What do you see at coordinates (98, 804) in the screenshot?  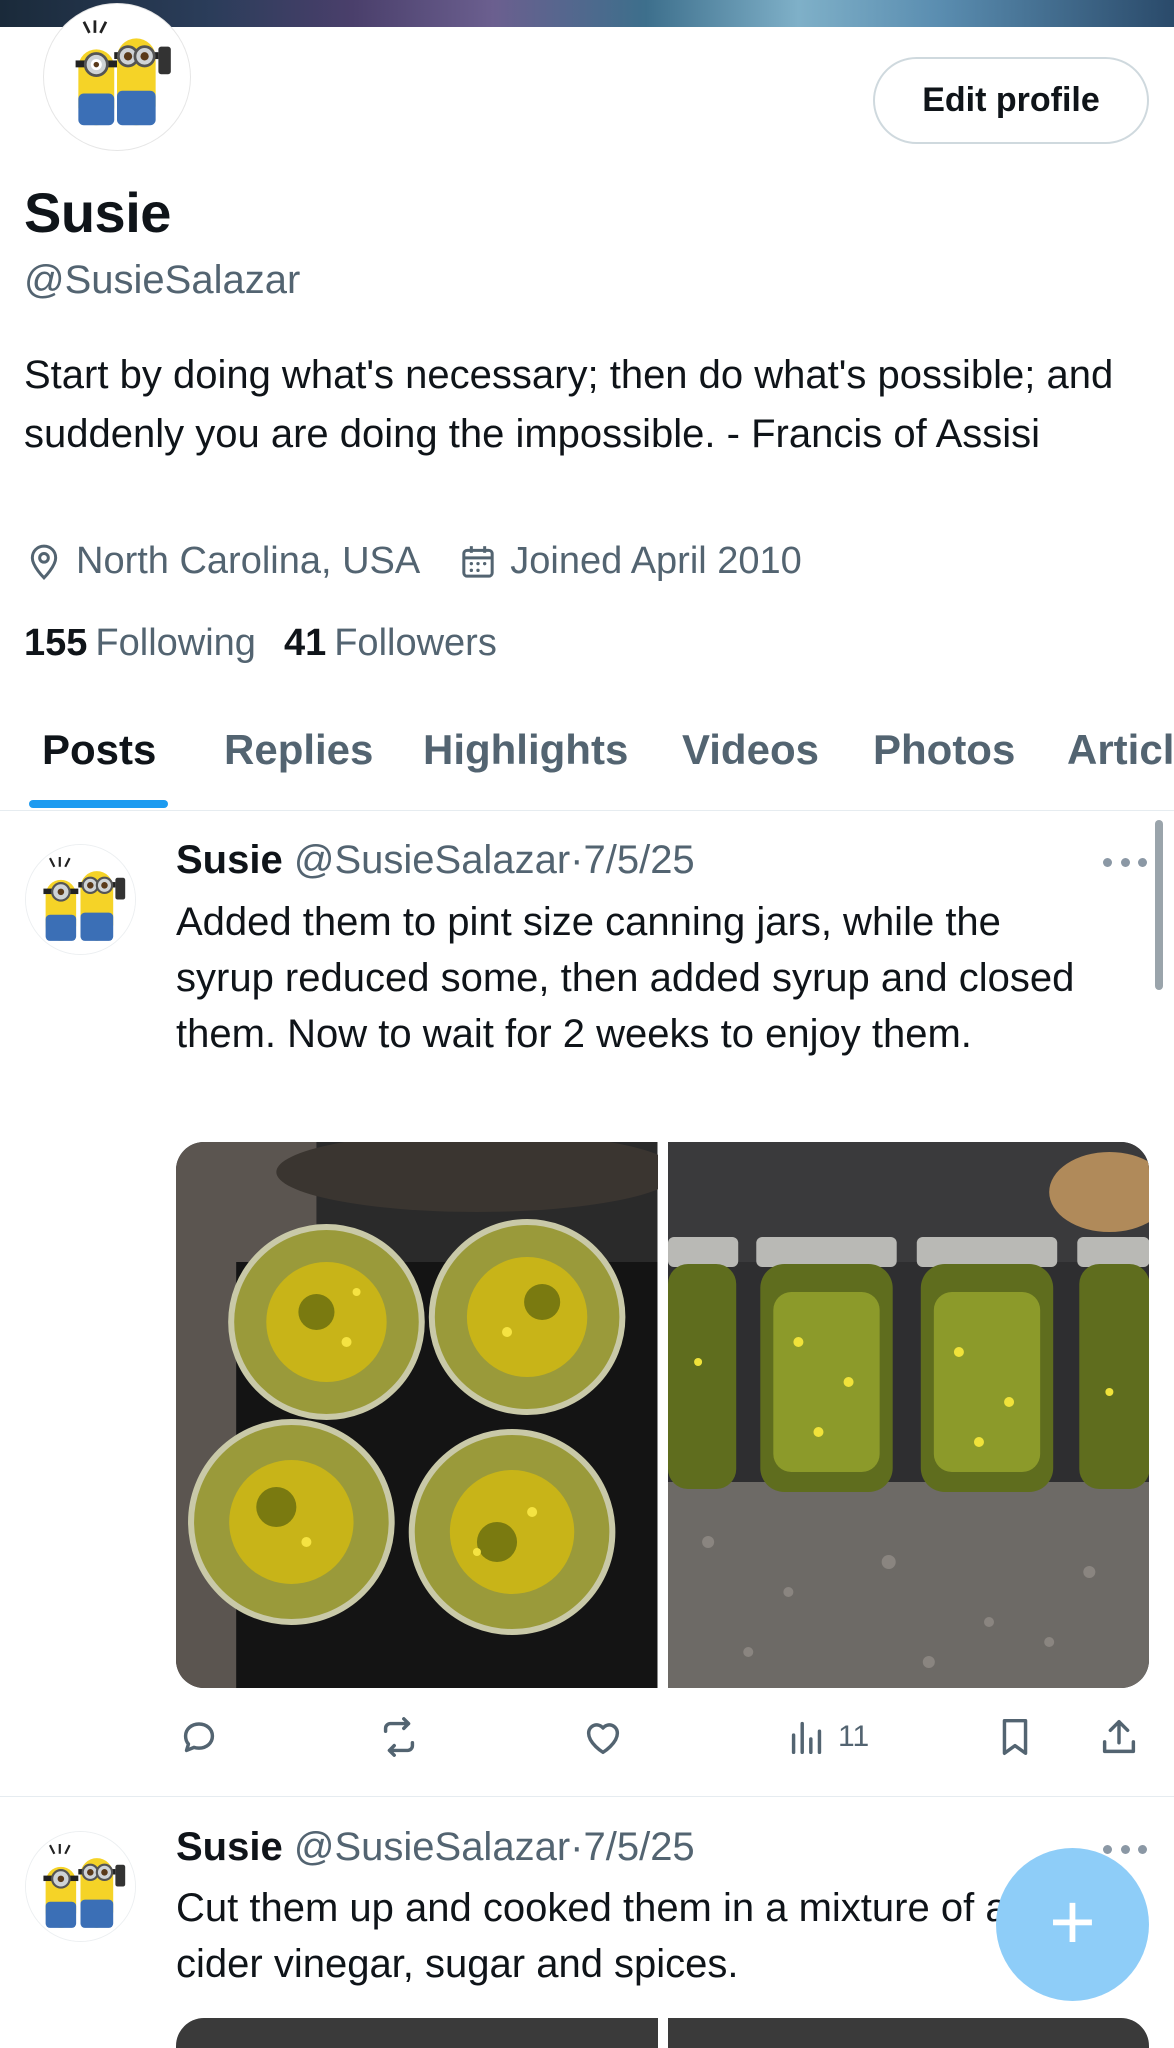 I see `active-tab-indicator` at bounding box center [98, 804].